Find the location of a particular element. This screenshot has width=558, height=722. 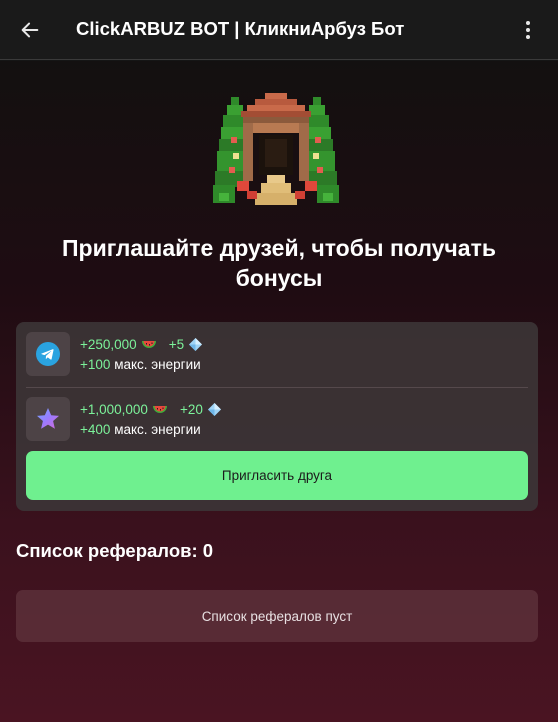

reward-energy-value: +400 is located at coordinates (95, 429).